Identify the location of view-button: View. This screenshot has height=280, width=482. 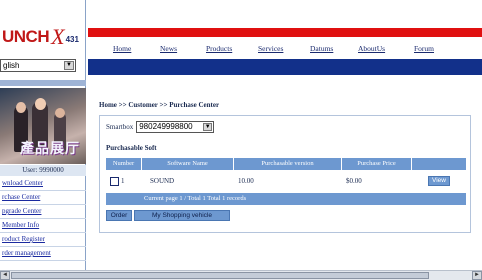
(439, 181).